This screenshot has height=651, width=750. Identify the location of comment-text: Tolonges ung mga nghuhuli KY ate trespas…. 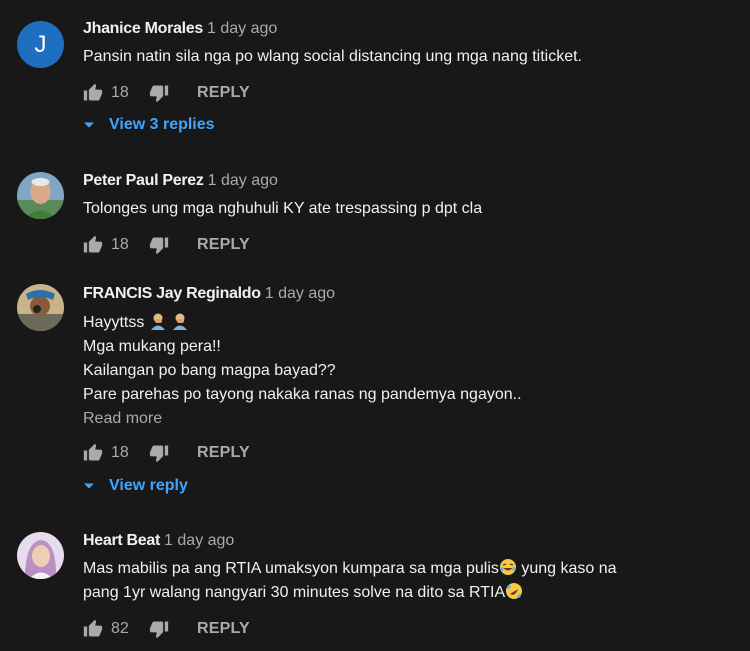
(282, 209).